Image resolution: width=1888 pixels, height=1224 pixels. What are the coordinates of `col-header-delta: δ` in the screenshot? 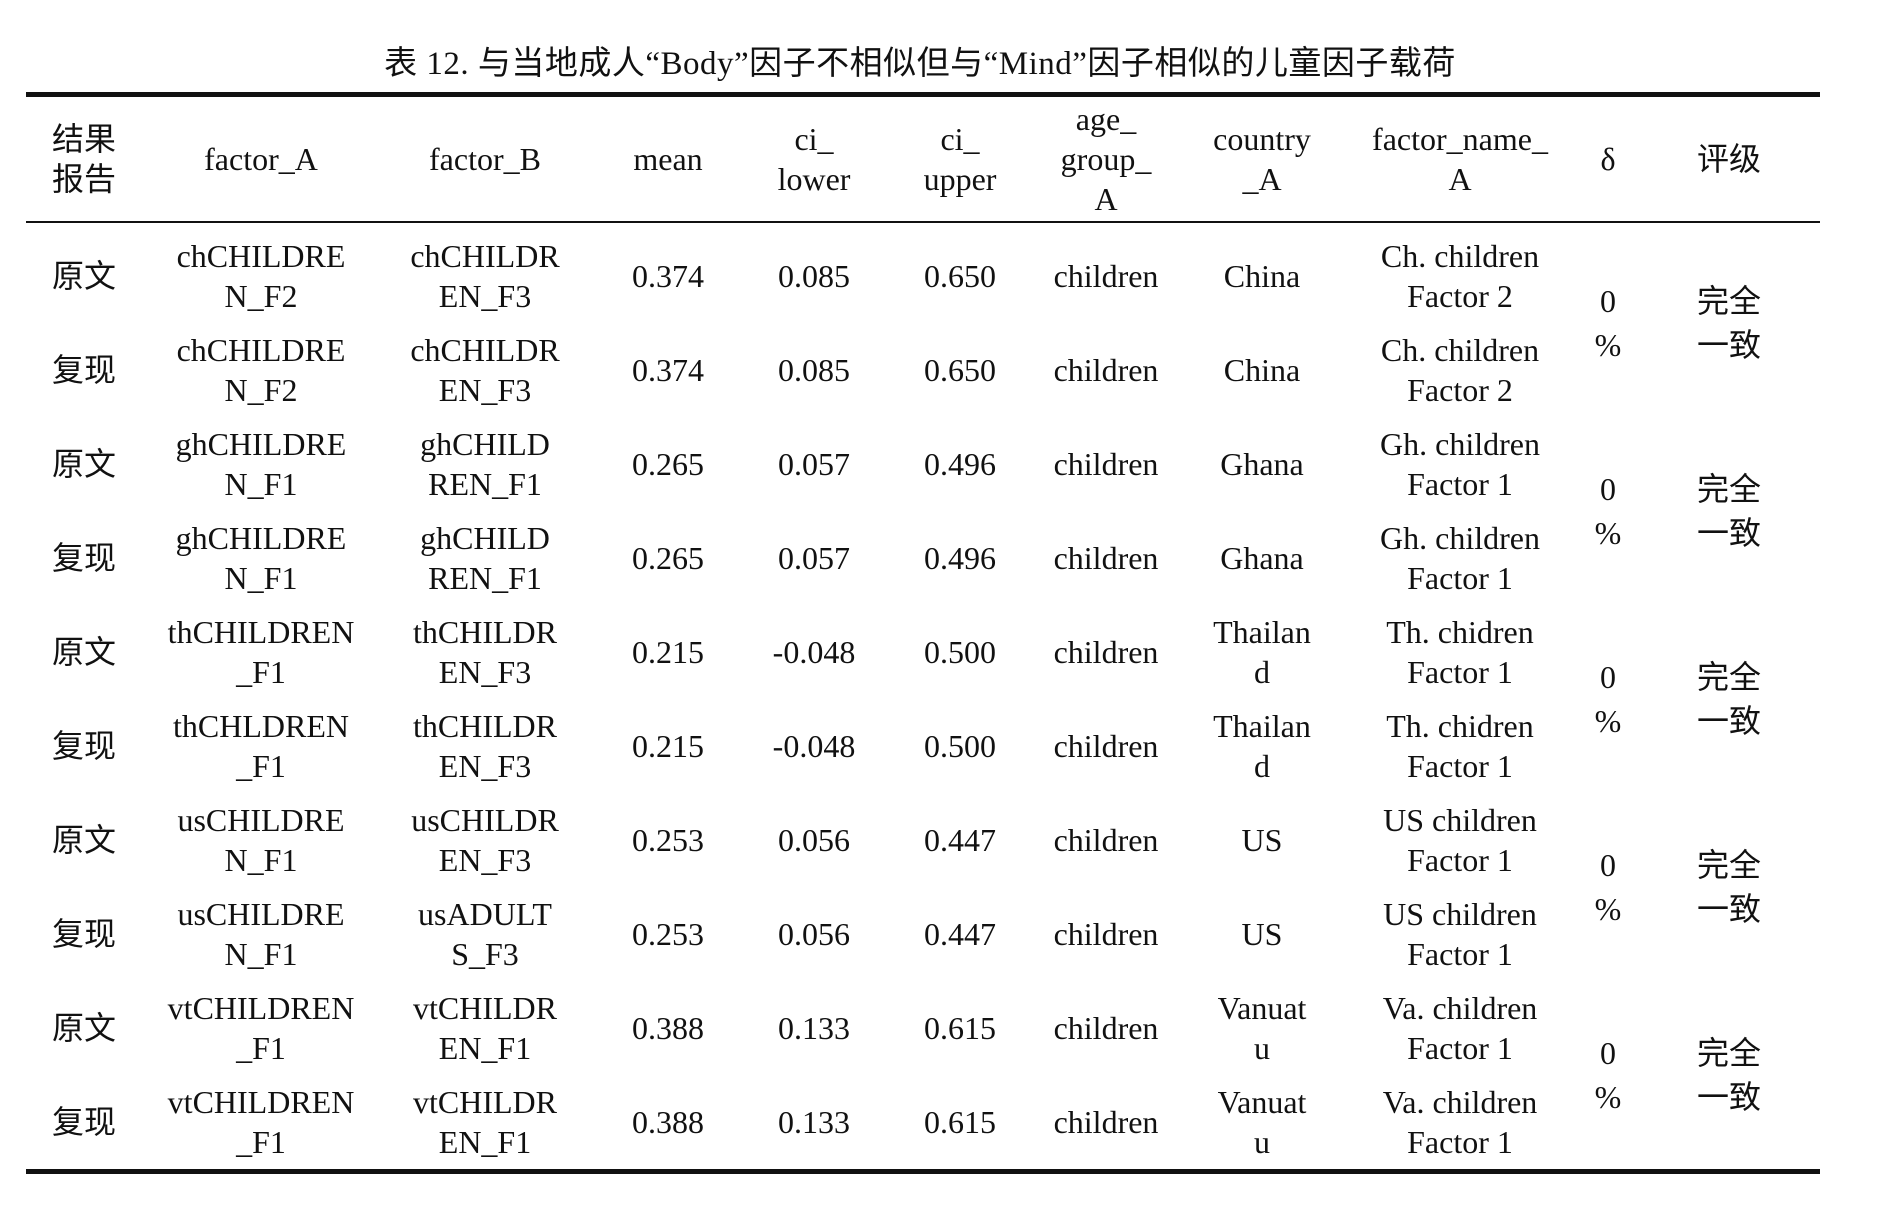 It's located at (1608, 159).